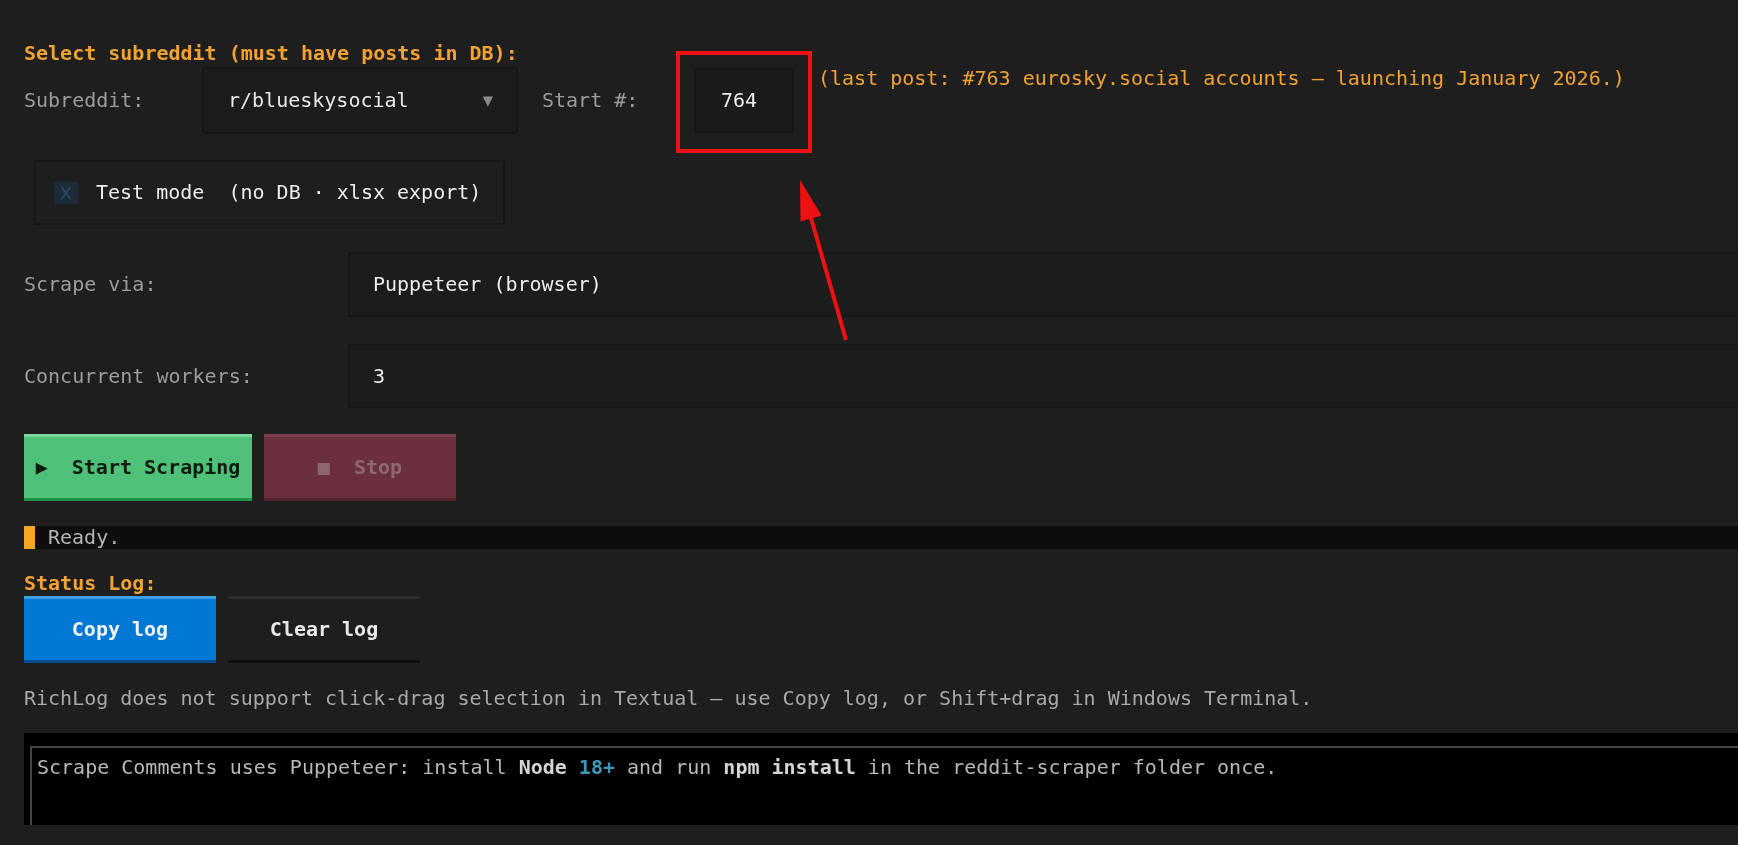 The height and width of the screenshot is (845, 1738). What do you see at coordinates (138, 376) in the screenshot?
I see `field-label: Concurrent workers:` at bounding box center [138, 376].